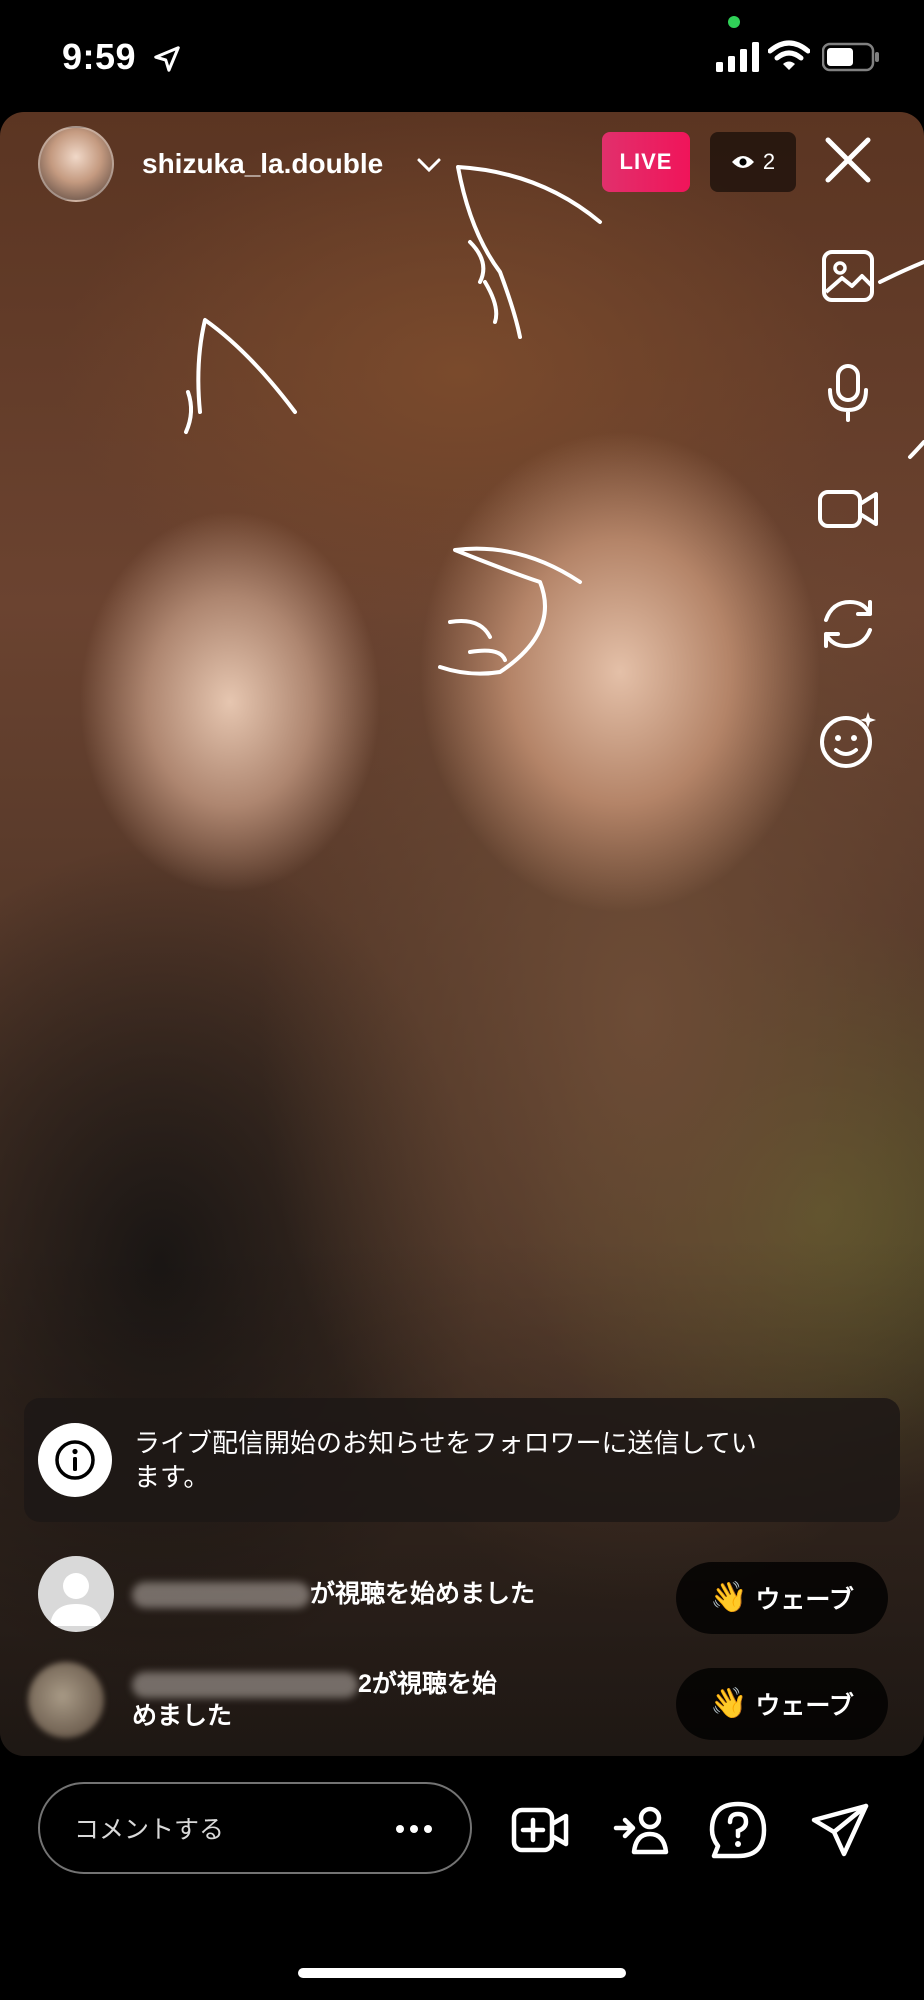 This screenshot has width=924, height=2000. I want to click on live-tools-column, so click(848, 534).